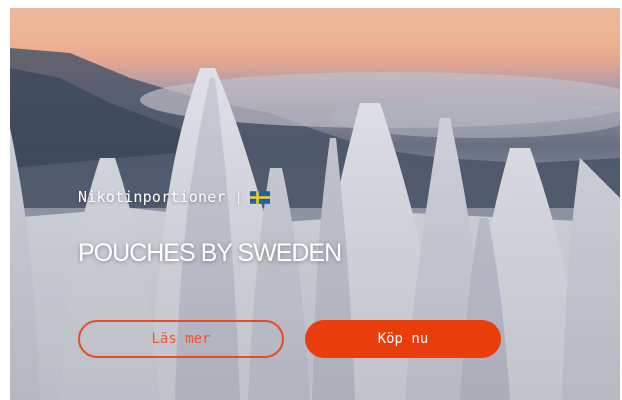 The height and width of the screenshot is (400, 622). What do you see at coordinates (318, 197) in the screenshot?
I see `tagline-row: Nikotinportioner |` at bounding box center [318, 197].